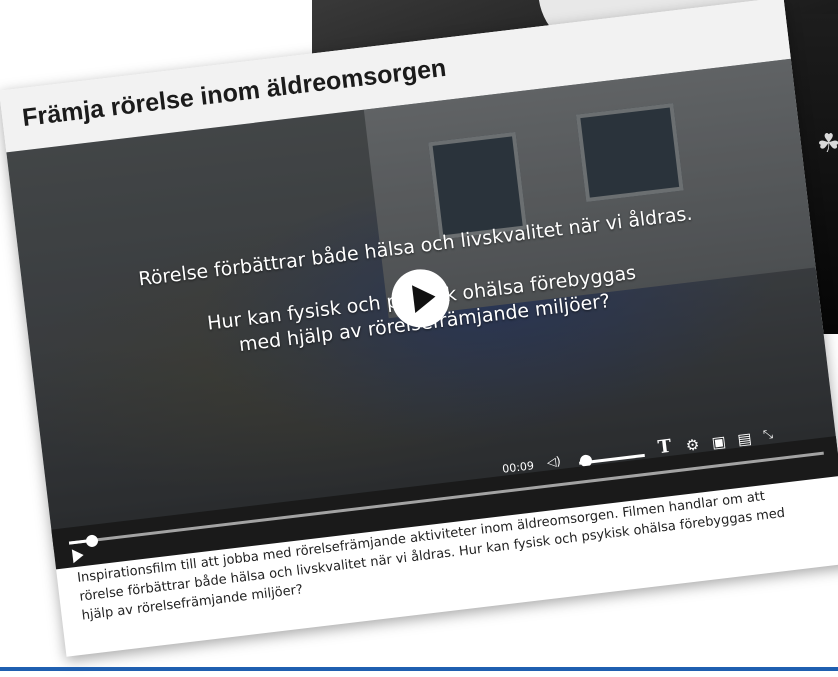  Describe the element at coordinates (78, 556) in the screenshot. I see `play-small-icon` at that location.